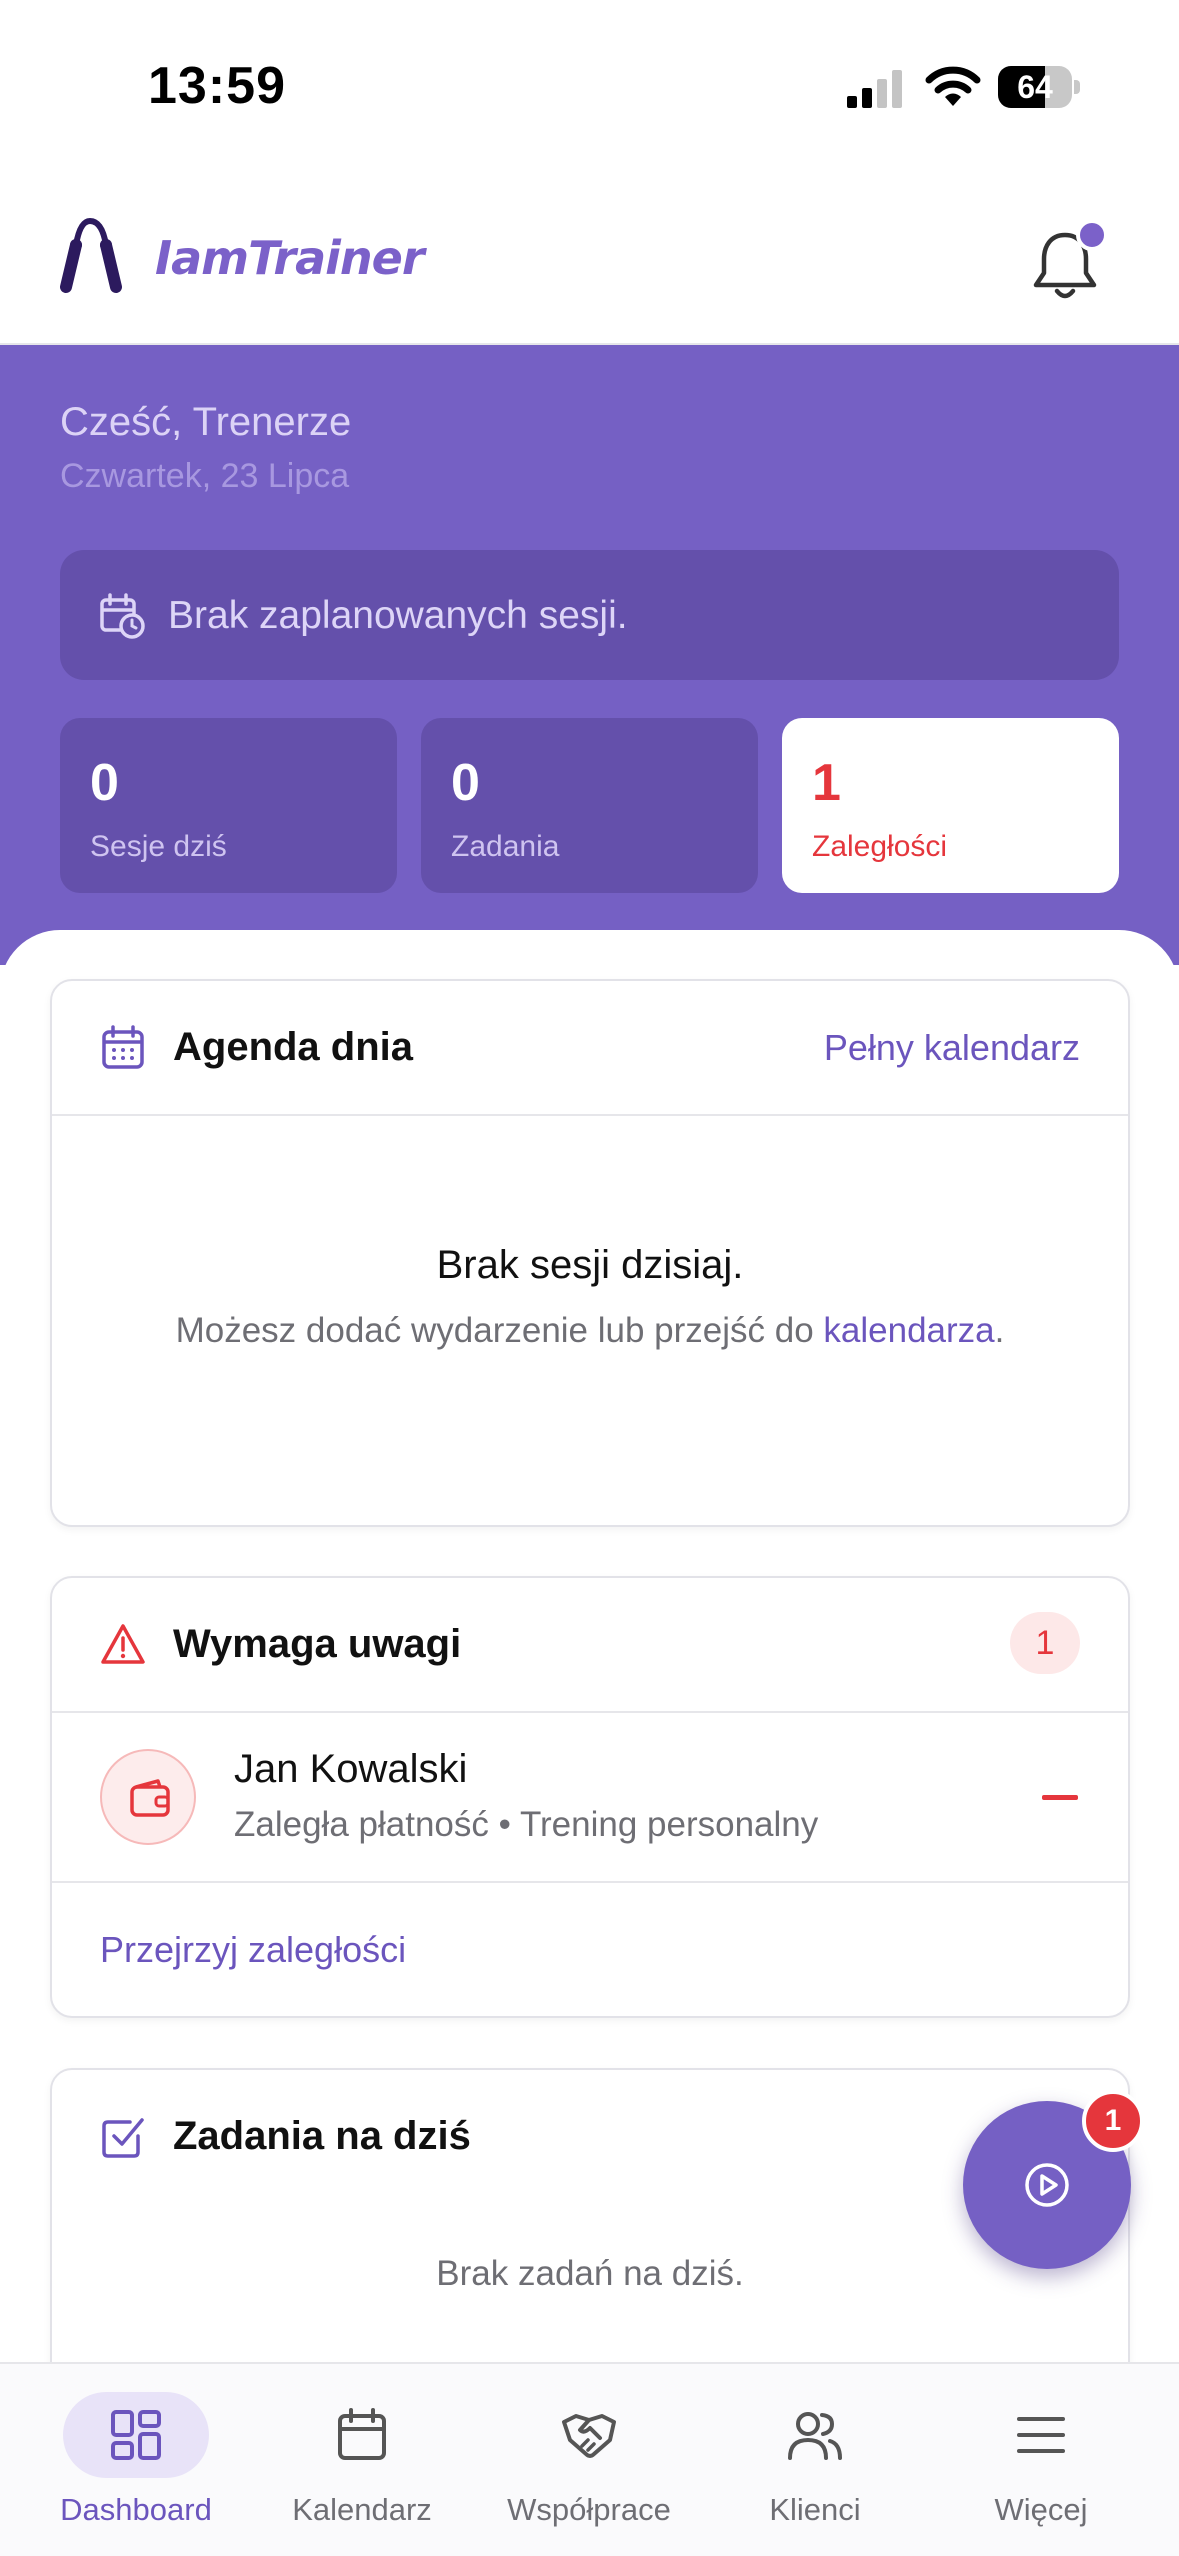  What do you see at coordinates (148, 1797) in the screenshot?
I see `wallet-icon` at bounding box center [148, 1797].